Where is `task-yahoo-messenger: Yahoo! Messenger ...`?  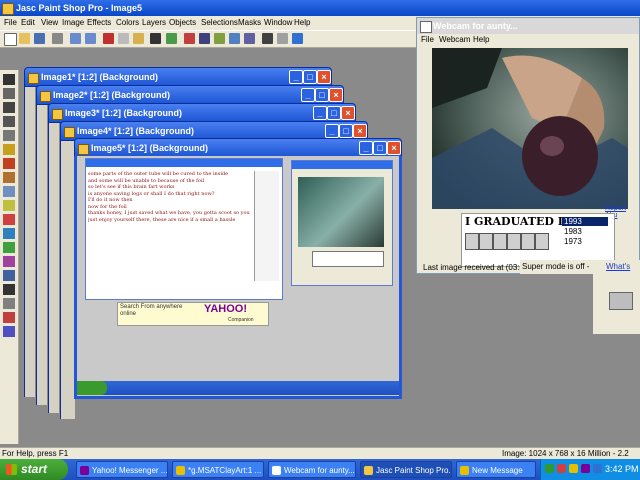
task-yahoo-messenger: Yahoo! Messenger ... is located at coordinates (122, 469).